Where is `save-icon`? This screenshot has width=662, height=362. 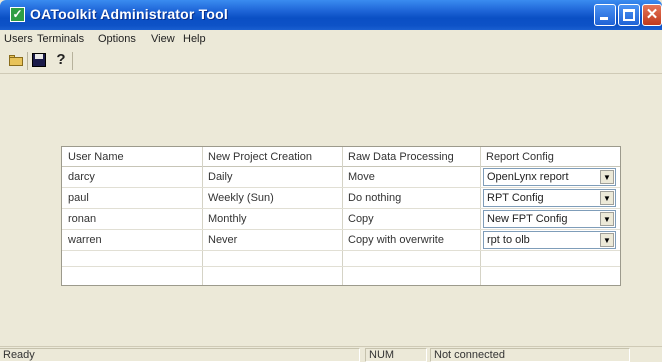 save-icon is located at coordinates (39, 60).